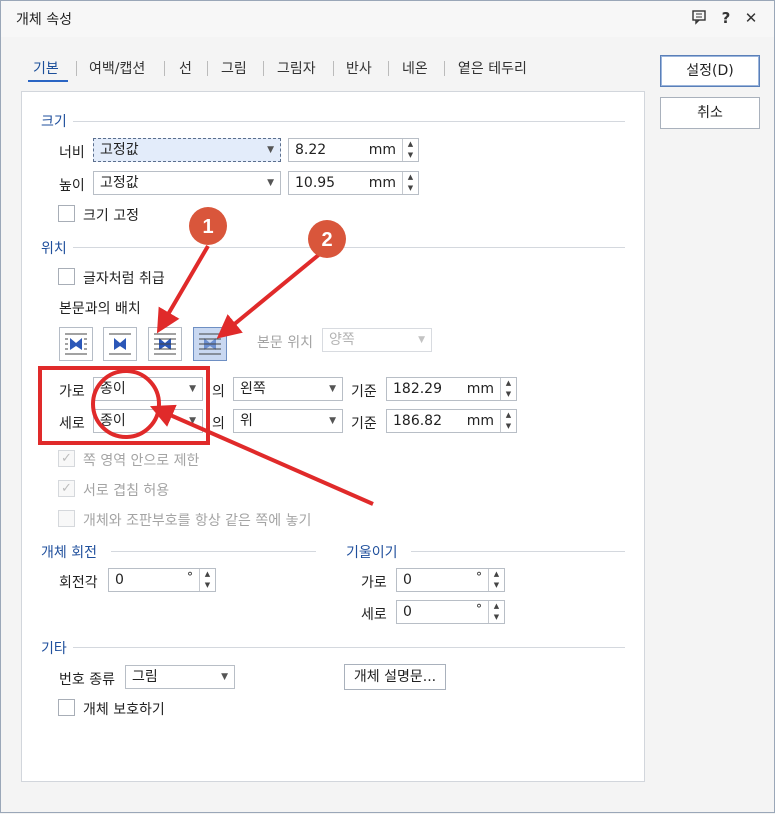  I want to click on body-pos-select: 양쪽 ▼, so click(377, 340).